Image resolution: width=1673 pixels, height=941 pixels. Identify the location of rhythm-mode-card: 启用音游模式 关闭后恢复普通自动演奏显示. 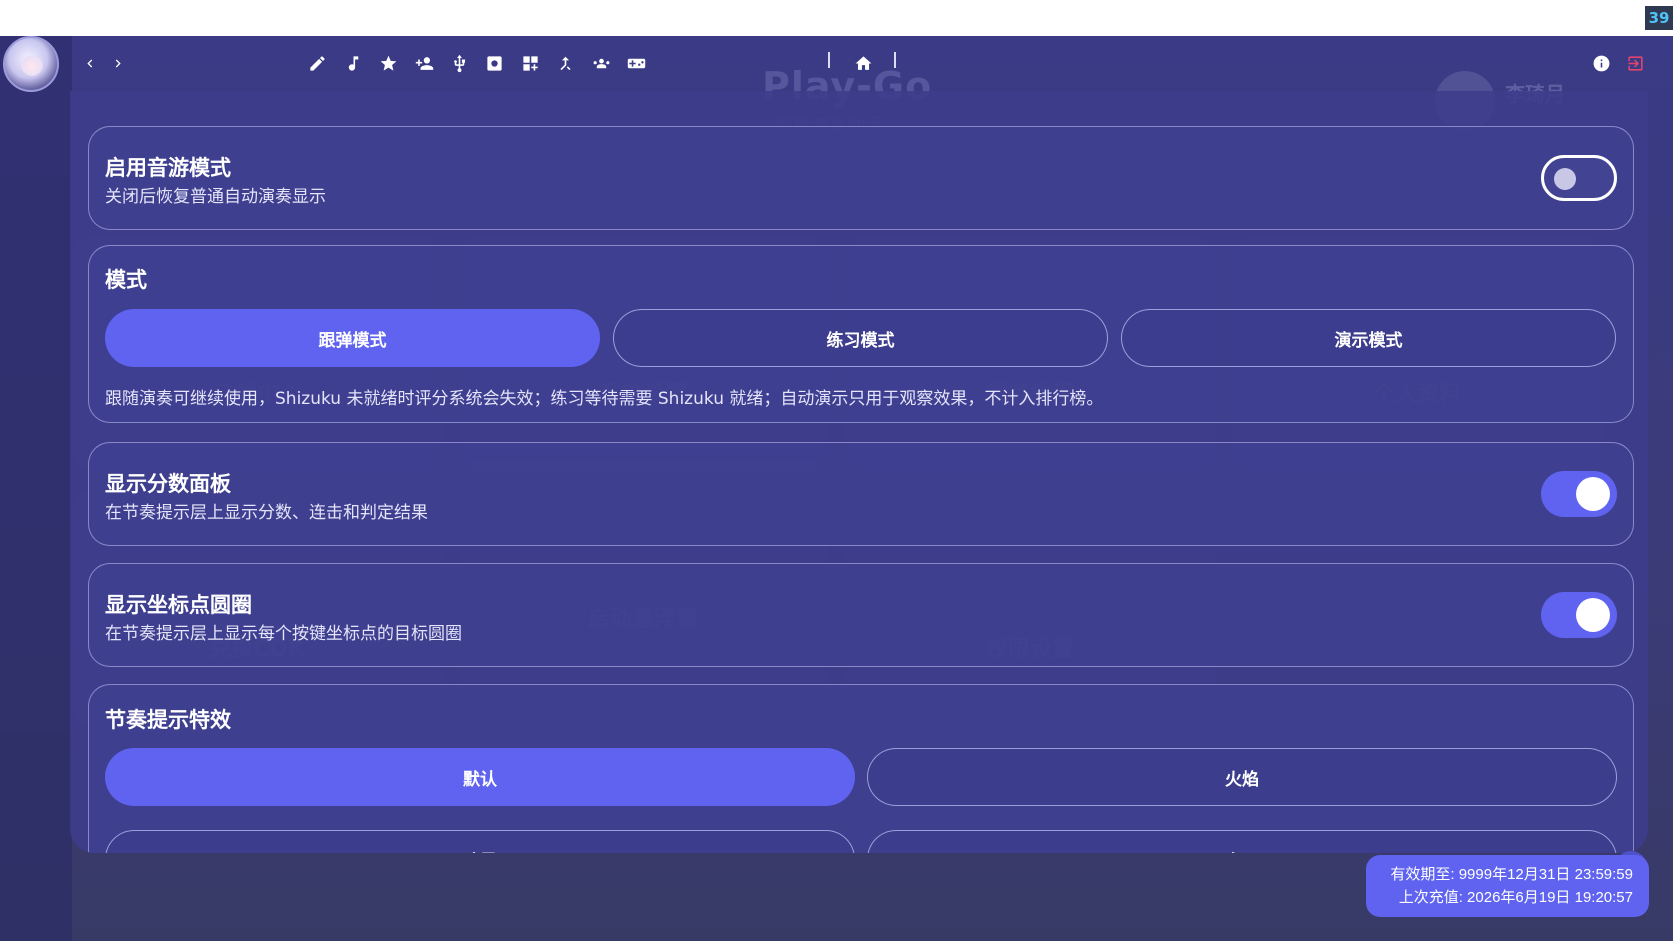
(861, 178).